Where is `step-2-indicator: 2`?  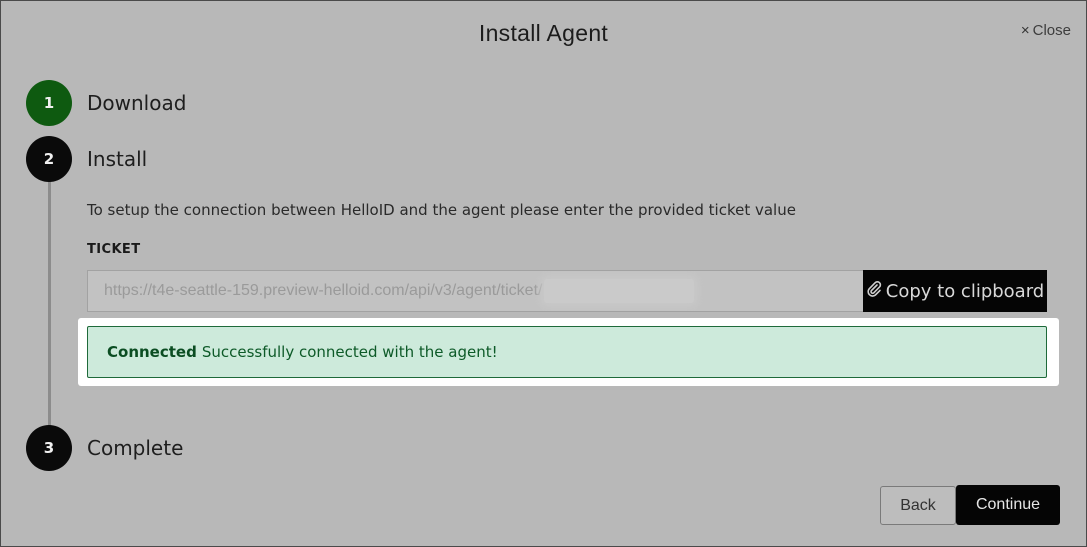 step-2-indicator: 2 is located at coordinates (49, 159).